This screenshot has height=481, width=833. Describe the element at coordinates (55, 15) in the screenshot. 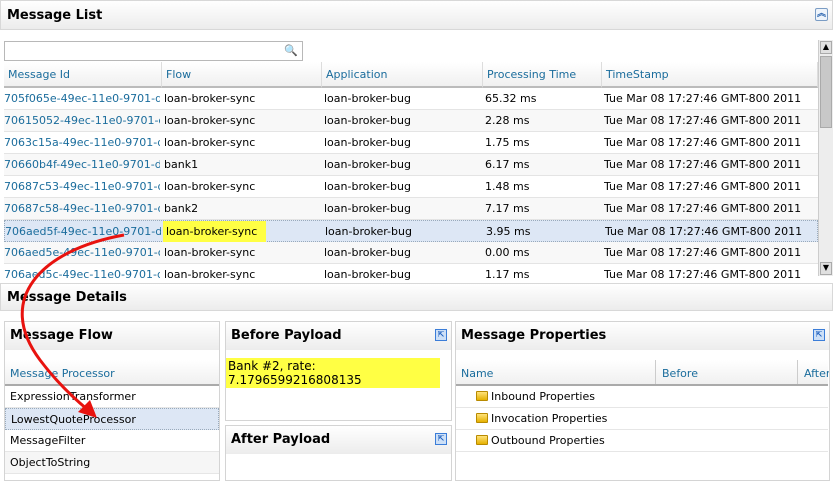

I see `message-list-title: Message List` at that location.